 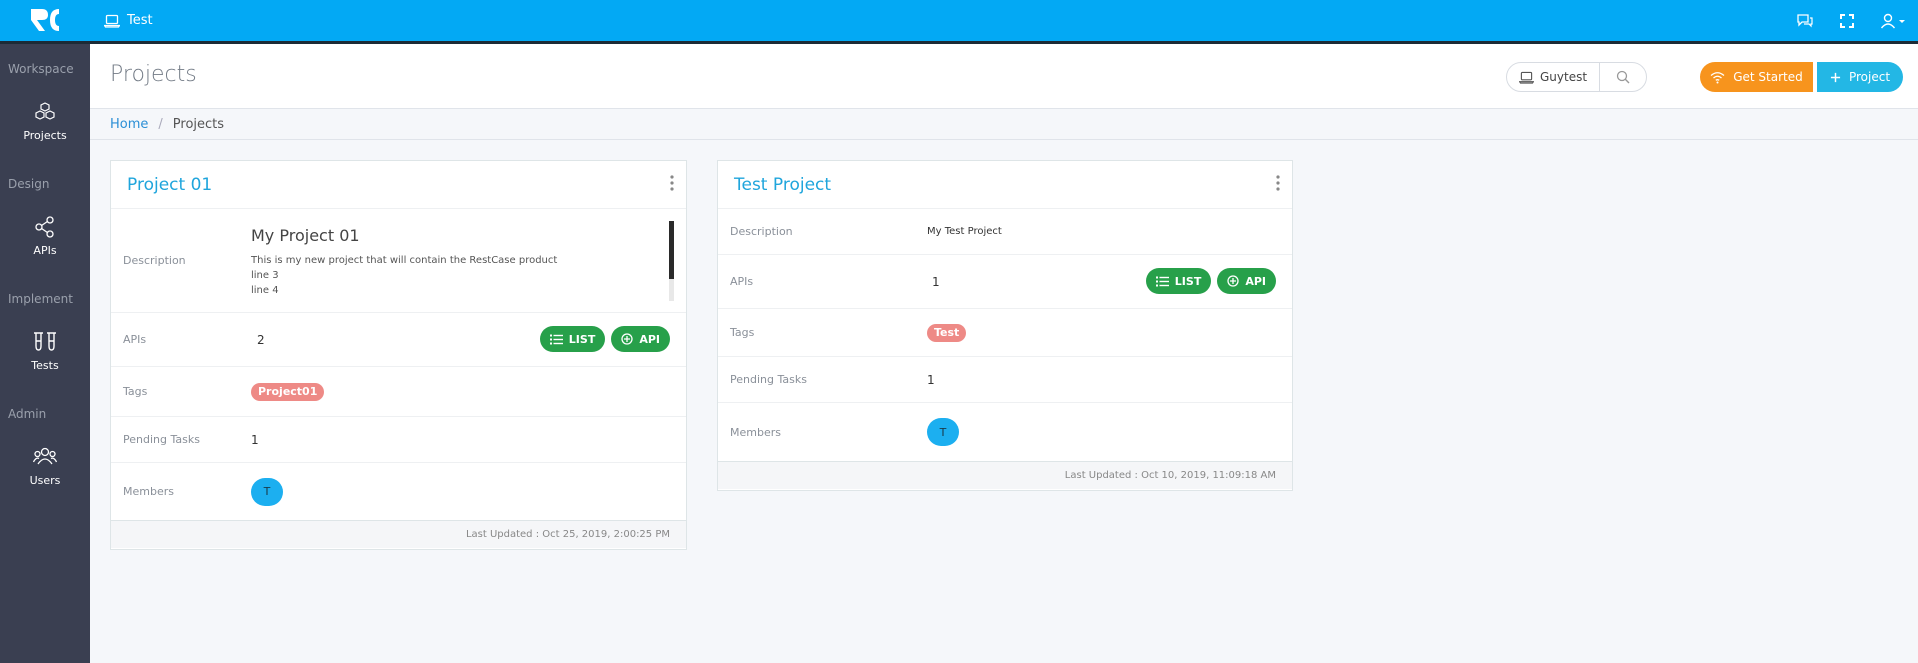 What do you see at coordinates (1869, 77) in the screenshot?
I see `add-project-label: Project` at bounding box center [1869, 77].